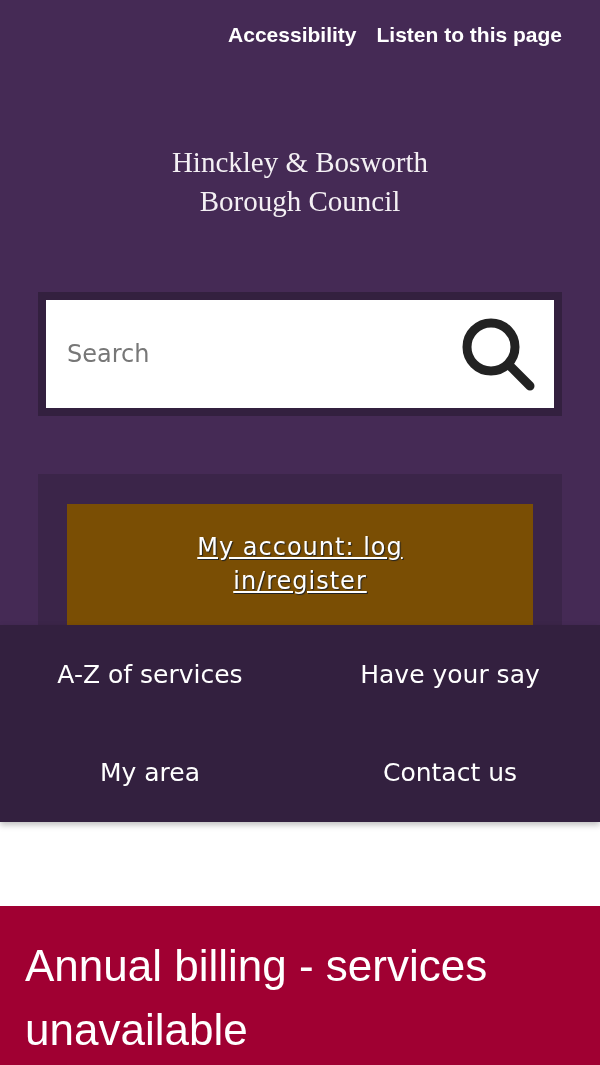  What do you see at coordinates (292, 35) in the screenshot?
I see `top-link: Accessibility` at bounding box center [292, 35].